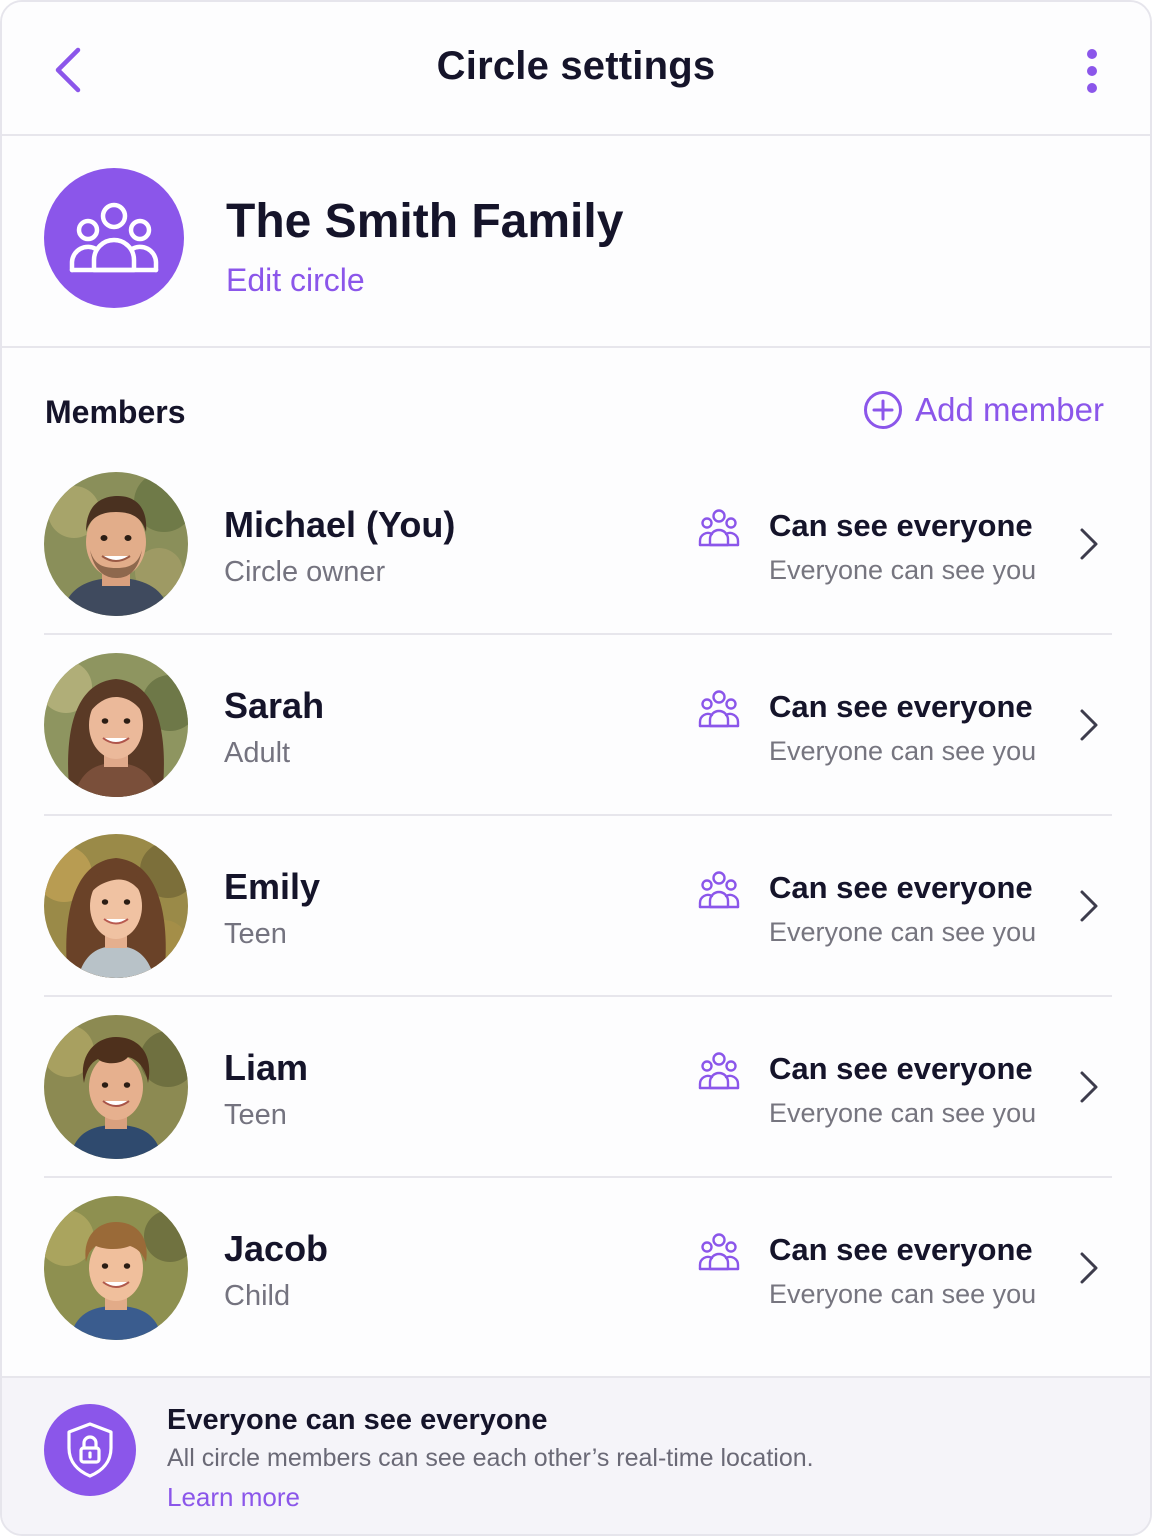 This screenshot has width=1152, height=1536. I want to click on member-name: Jacob, so click(276, 1248).